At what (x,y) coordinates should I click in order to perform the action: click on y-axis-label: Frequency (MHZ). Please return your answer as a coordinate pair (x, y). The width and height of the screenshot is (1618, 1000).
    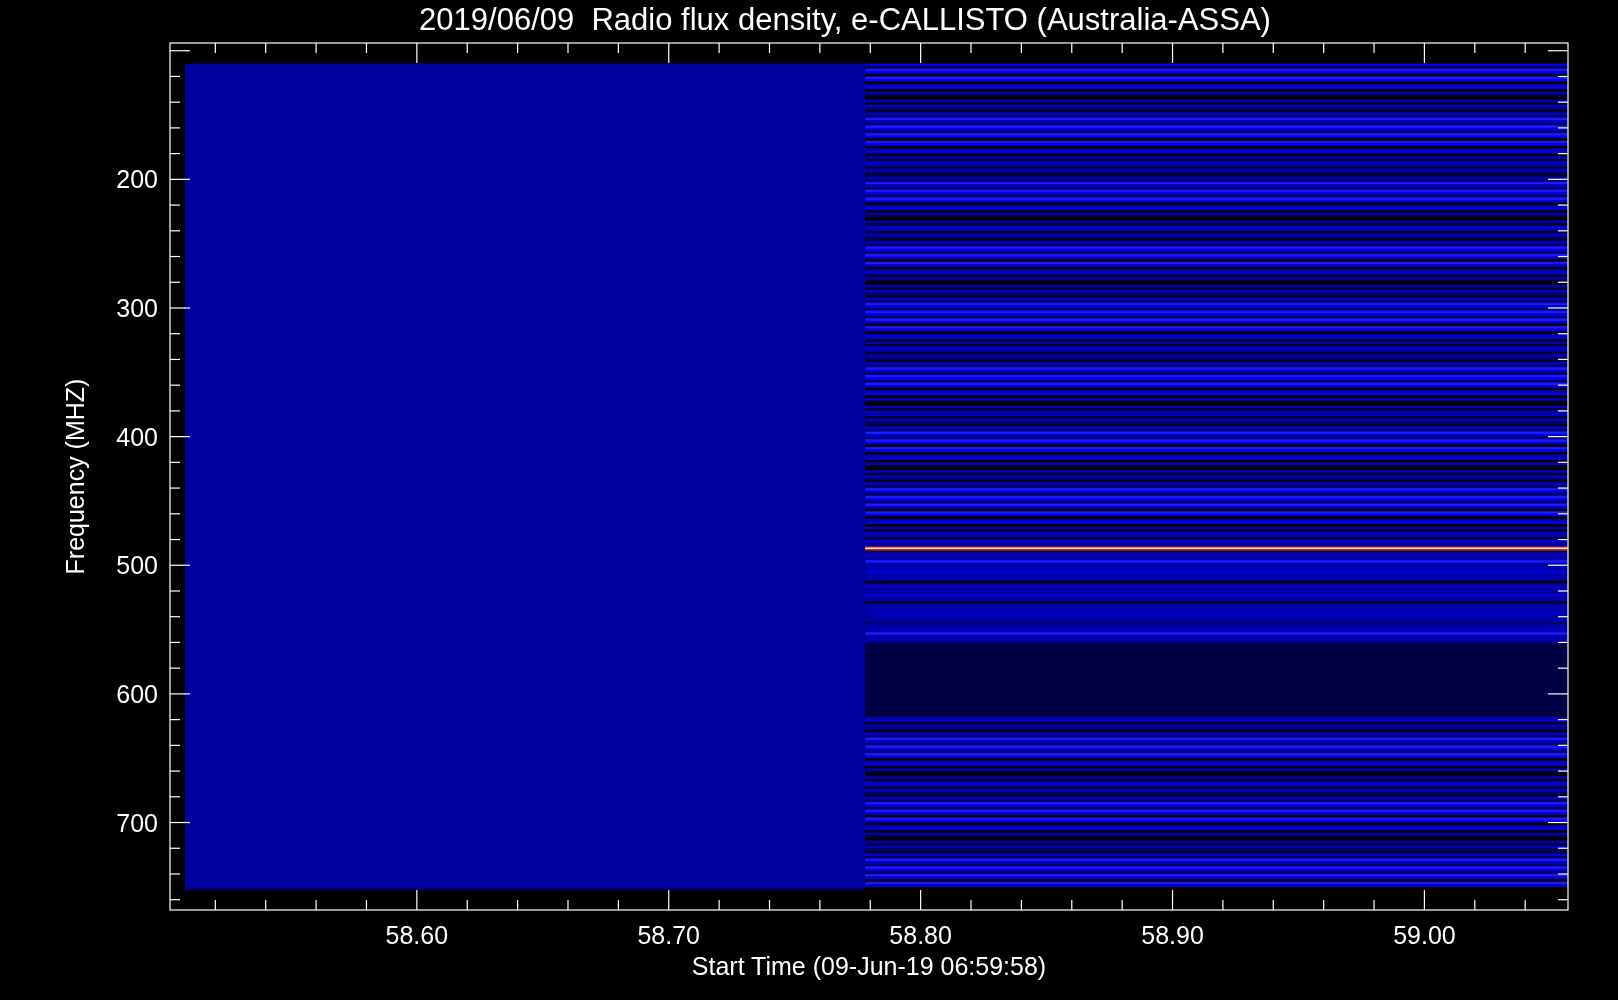
    Looking at the image, I should click on (75, 476).